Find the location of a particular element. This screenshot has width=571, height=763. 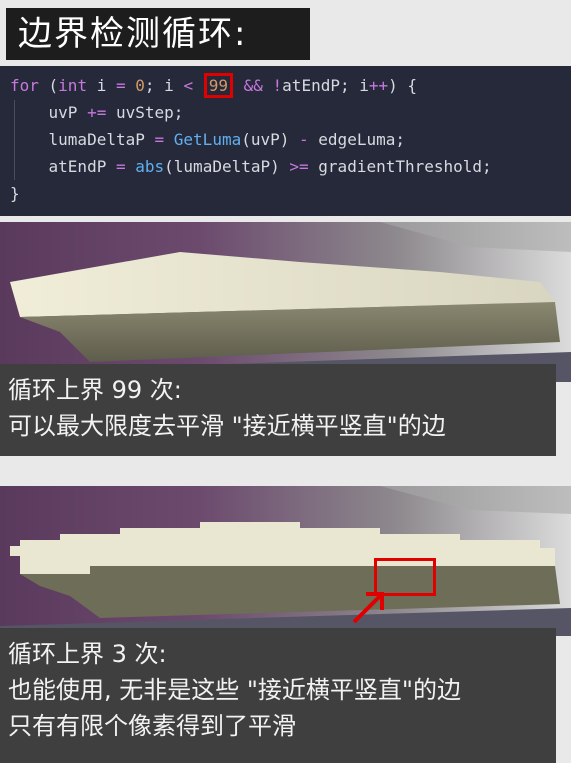

caption-99-line-2: 可以最大限度去平滑 "接近横平竖直"的边 is located at coordinates (227, 426).